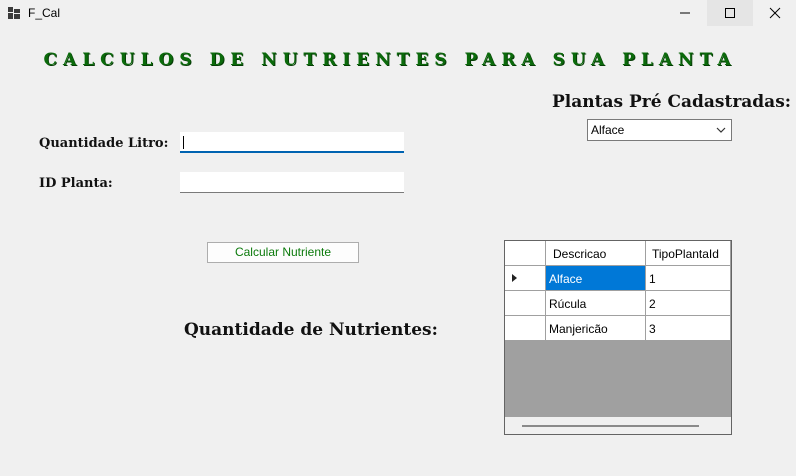  I want to click on maximize-button, so click(730, 13).